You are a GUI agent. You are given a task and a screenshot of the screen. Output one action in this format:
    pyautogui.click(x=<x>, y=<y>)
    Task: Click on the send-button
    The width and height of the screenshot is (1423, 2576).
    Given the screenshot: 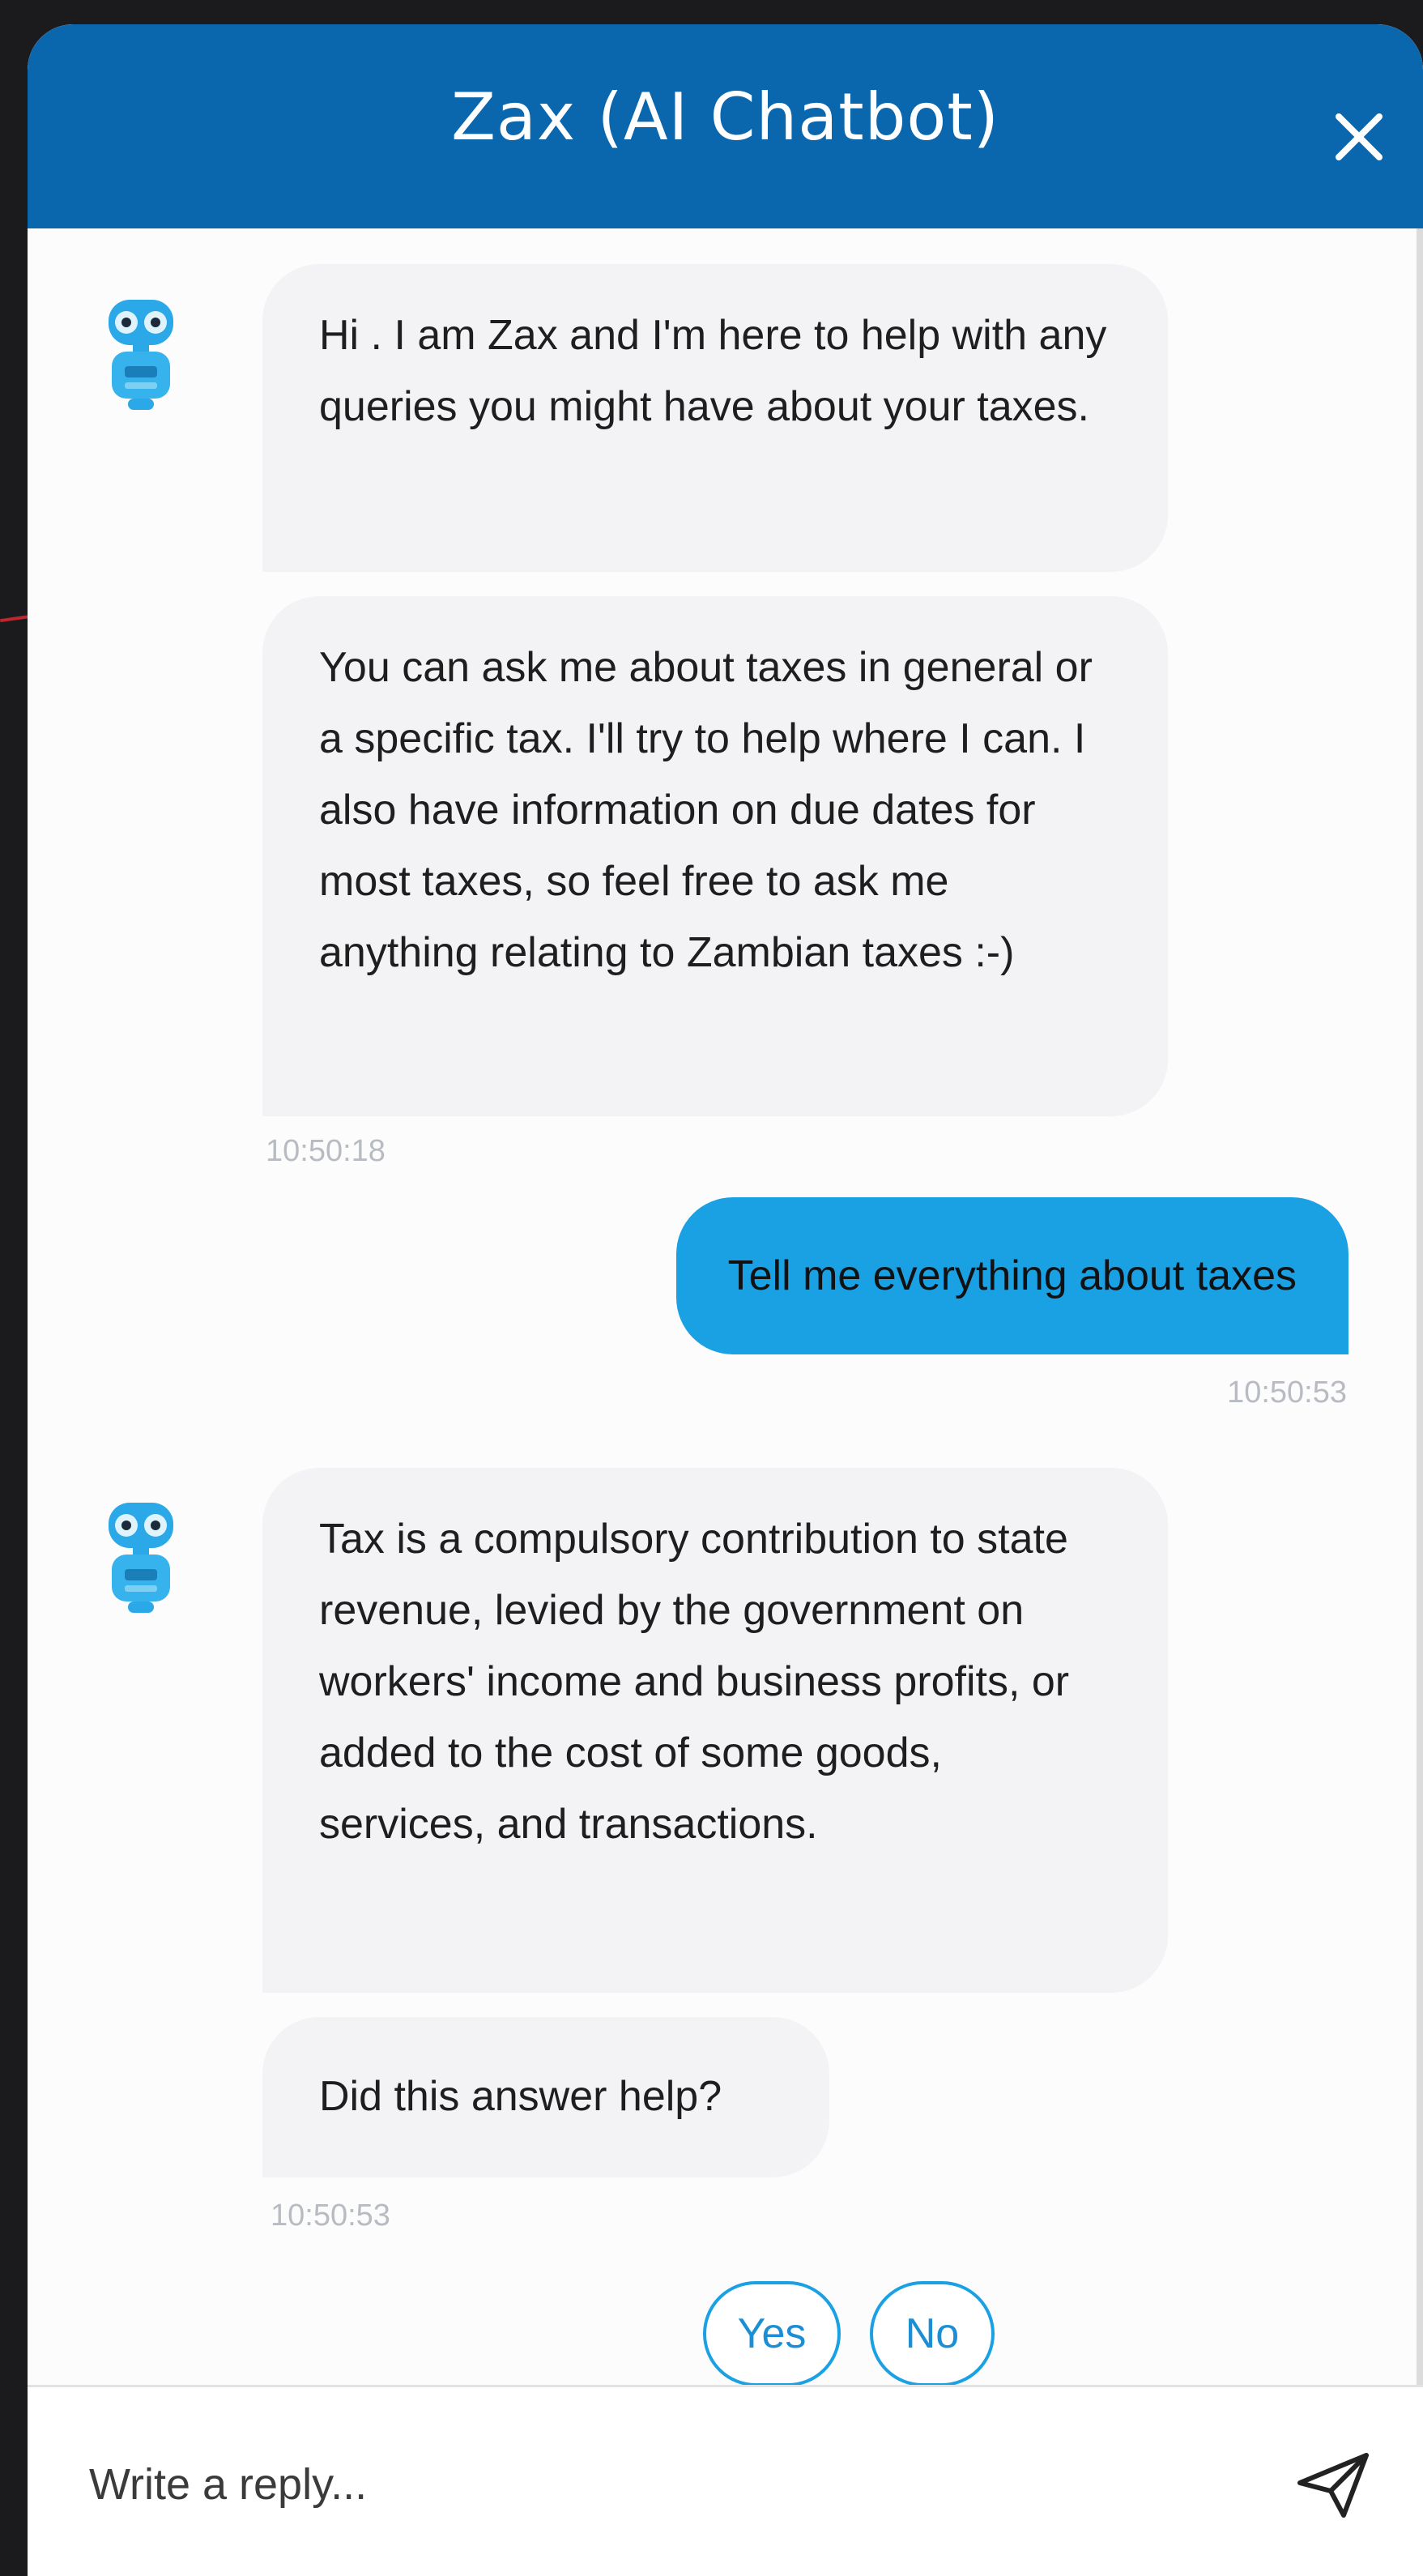 What is the action you would take?
    pyautogui.click(x=1334, y=2485)
    